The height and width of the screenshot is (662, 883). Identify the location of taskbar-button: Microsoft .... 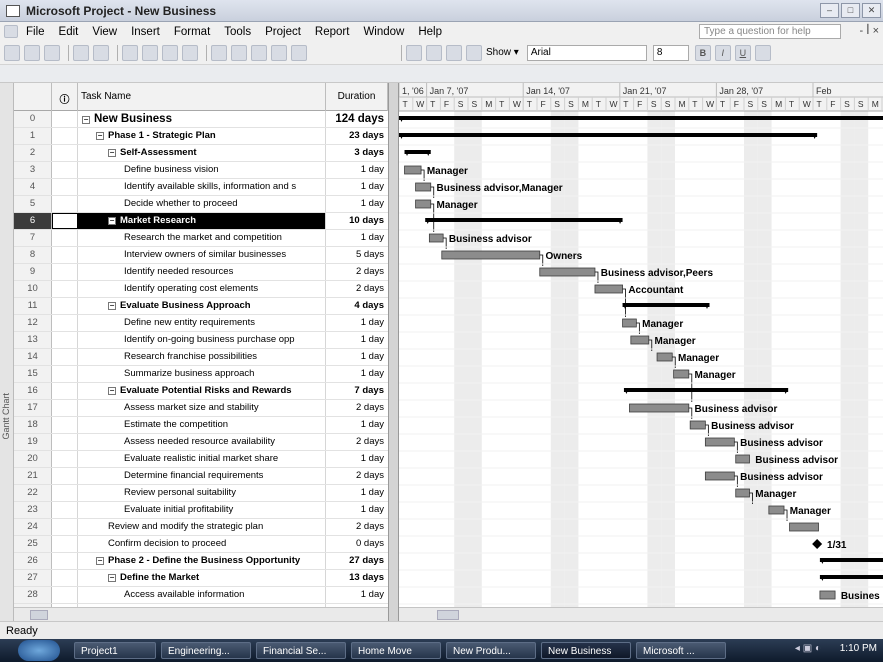
(681, 650).